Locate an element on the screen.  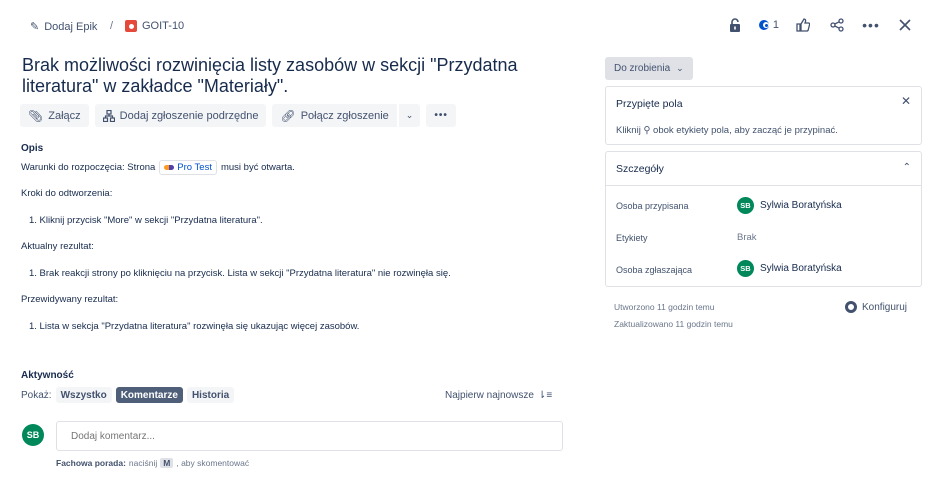
precondition-text: Warunki do rozpoczęcia: Strona is located at coordinates (88, 167).